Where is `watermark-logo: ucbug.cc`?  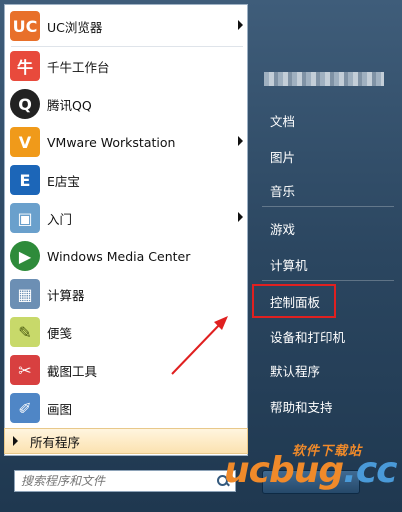 watermark-logo: ucbug.cc is located at coordinates (311, 470).